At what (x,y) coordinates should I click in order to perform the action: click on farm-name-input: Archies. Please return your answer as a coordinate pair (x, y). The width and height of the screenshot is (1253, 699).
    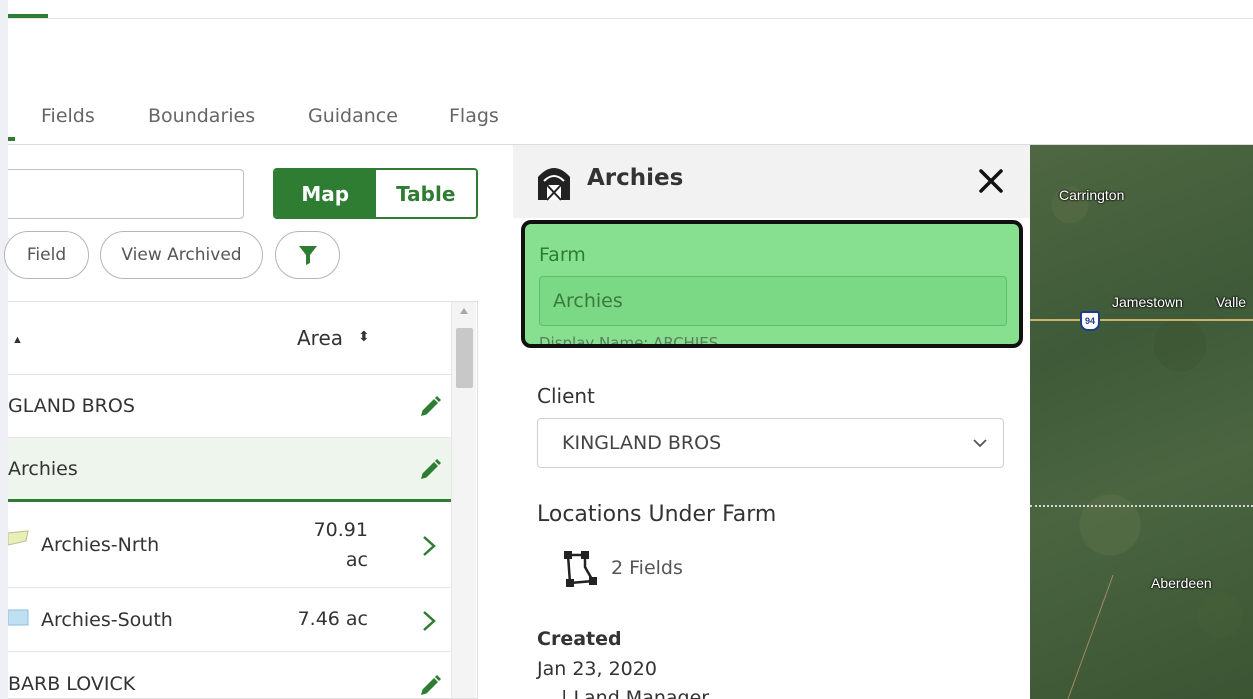
    Looking at the image, I should click on (773, 301).